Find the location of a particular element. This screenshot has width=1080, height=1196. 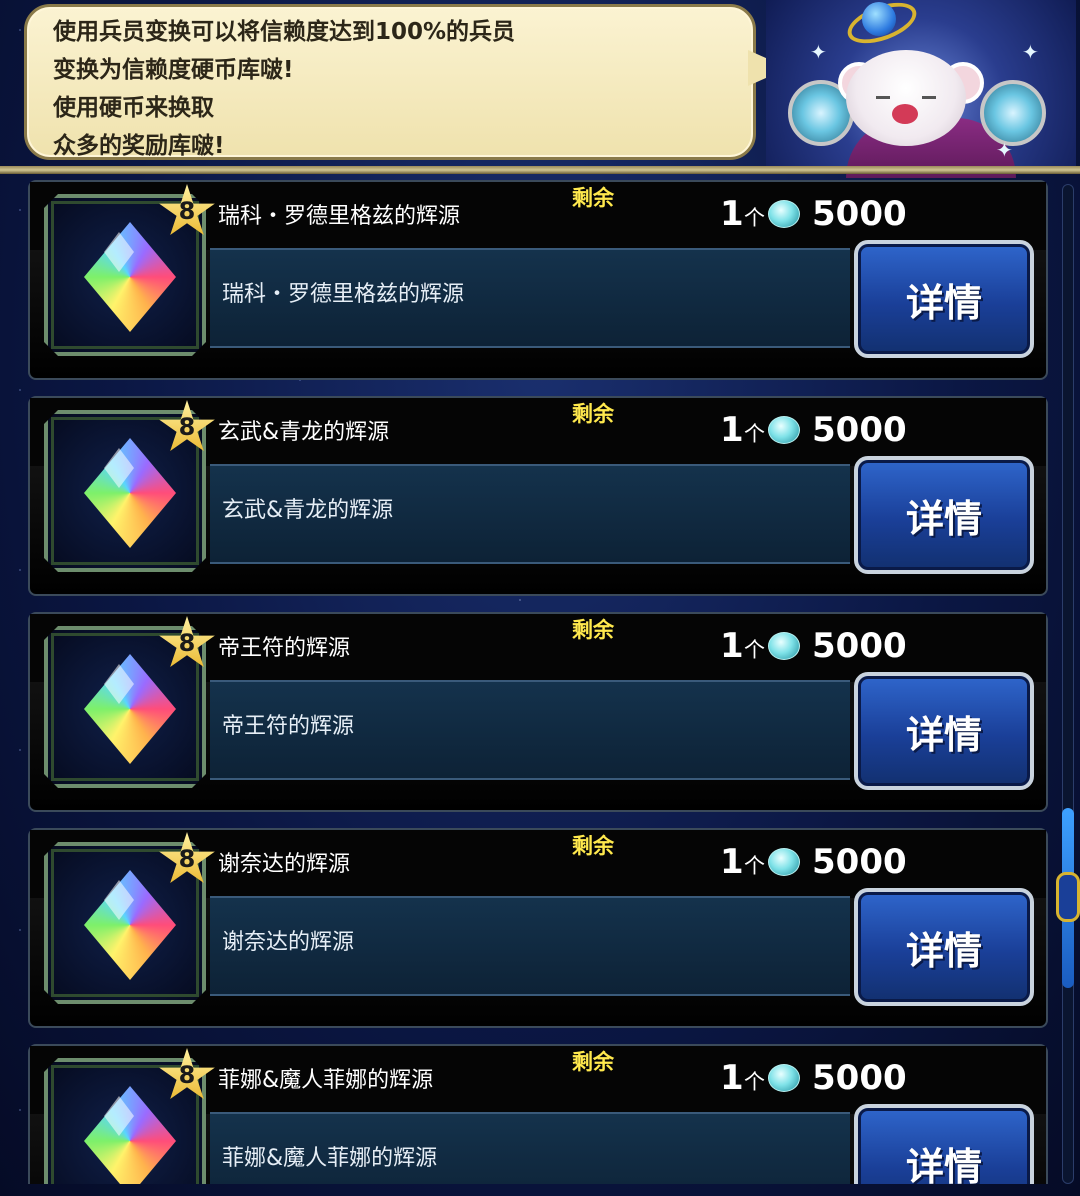

item-name: 帝王符的辉源 is located at coordinates (284, 648).